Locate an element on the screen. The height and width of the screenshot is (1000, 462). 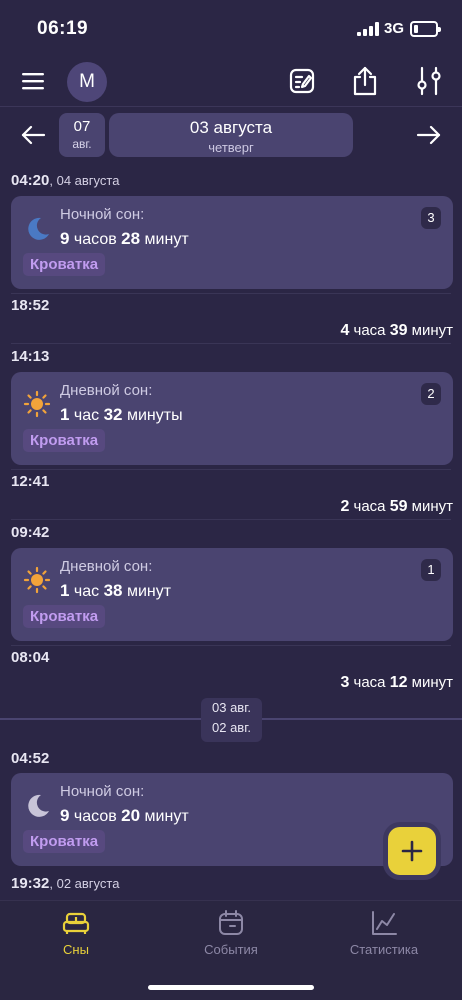
sleep-duration: 9 часов 20 минут is located at coordinates (124, 815).